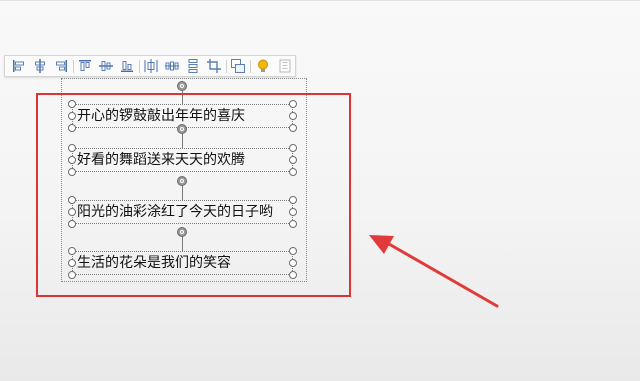 This screenshot has height=381, width=640. I want to click on annotation-arrow-icon, so click(434, 271).